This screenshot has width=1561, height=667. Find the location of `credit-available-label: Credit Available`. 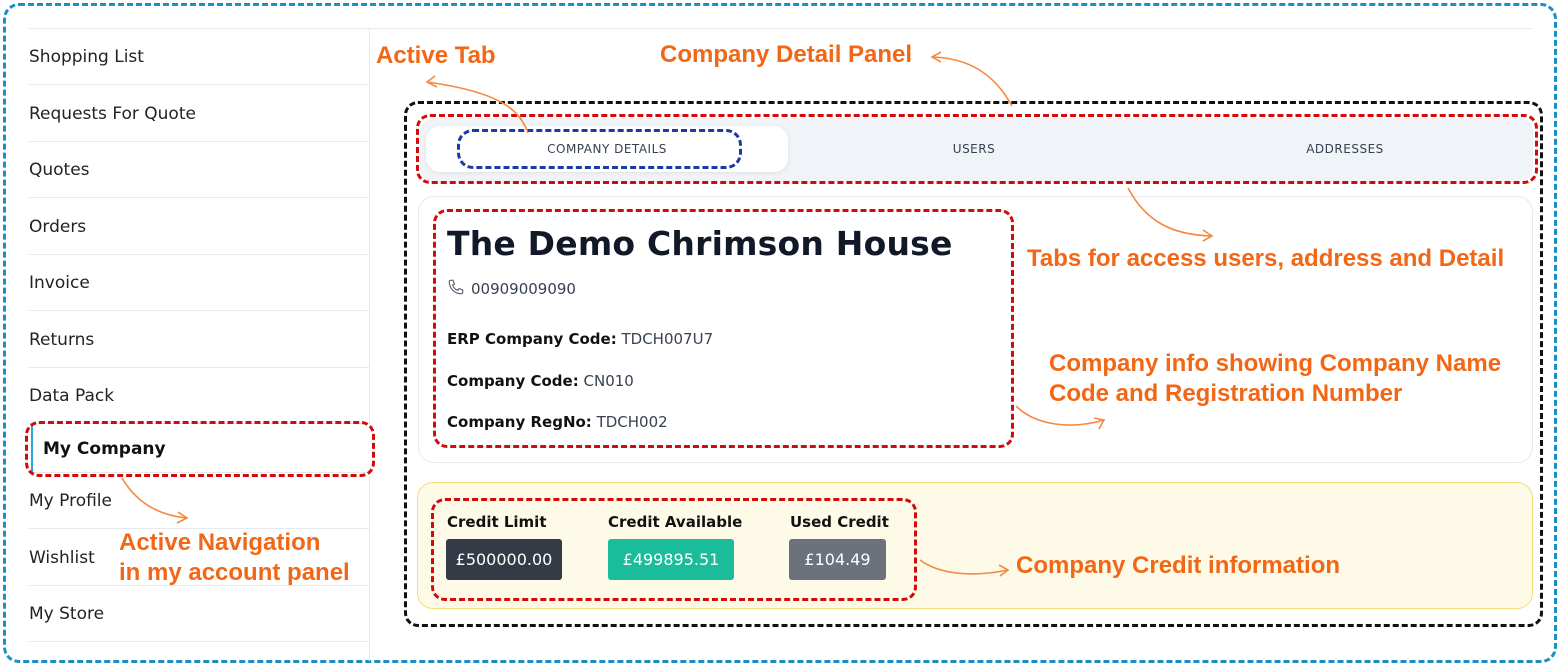

credit-available-label: Credit Available is located at coordinates (675, 522).